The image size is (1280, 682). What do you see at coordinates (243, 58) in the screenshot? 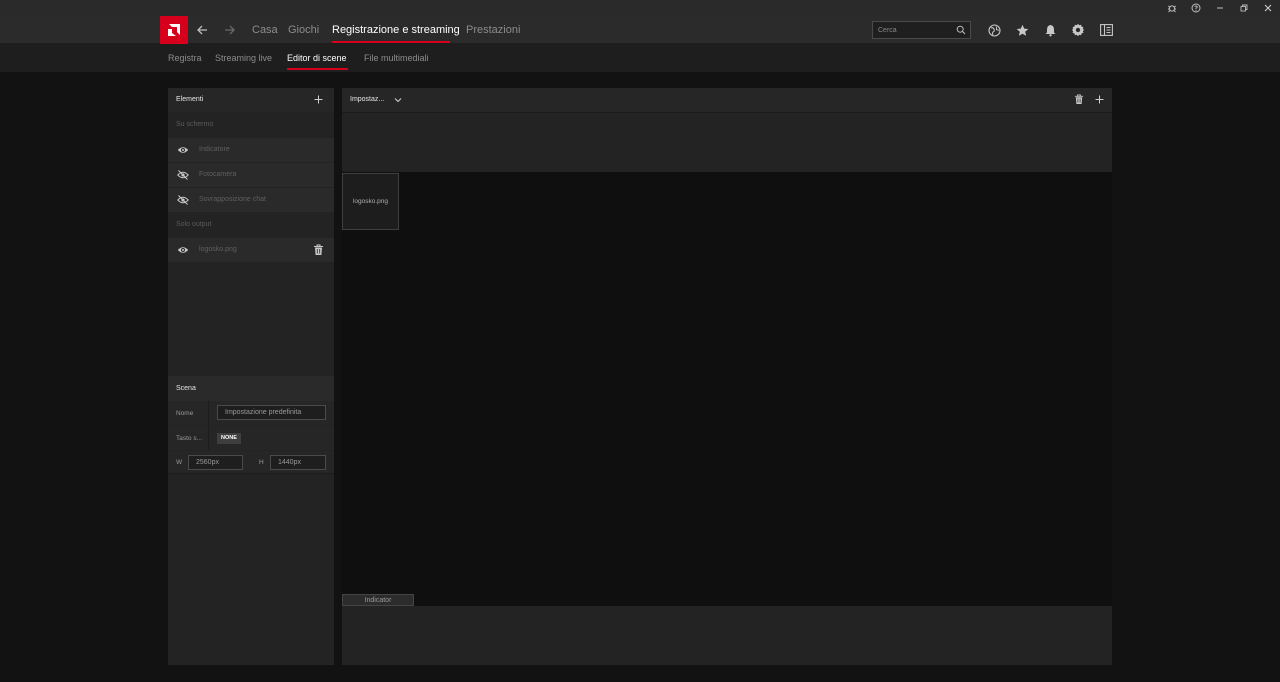
I see `subnav-tab-live-streaming: Streaming live` at bounding box center [243, 58].